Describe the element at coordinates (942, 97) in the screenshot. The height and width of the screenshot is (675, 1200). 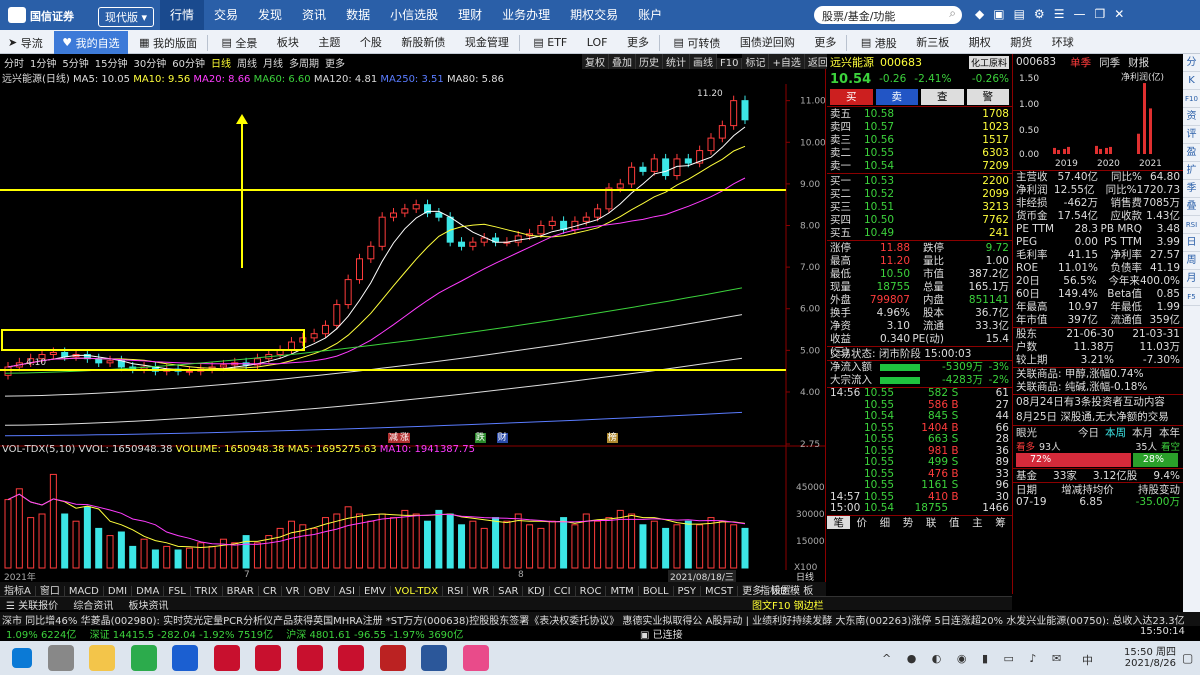
I see `query-button: 查` at that location.